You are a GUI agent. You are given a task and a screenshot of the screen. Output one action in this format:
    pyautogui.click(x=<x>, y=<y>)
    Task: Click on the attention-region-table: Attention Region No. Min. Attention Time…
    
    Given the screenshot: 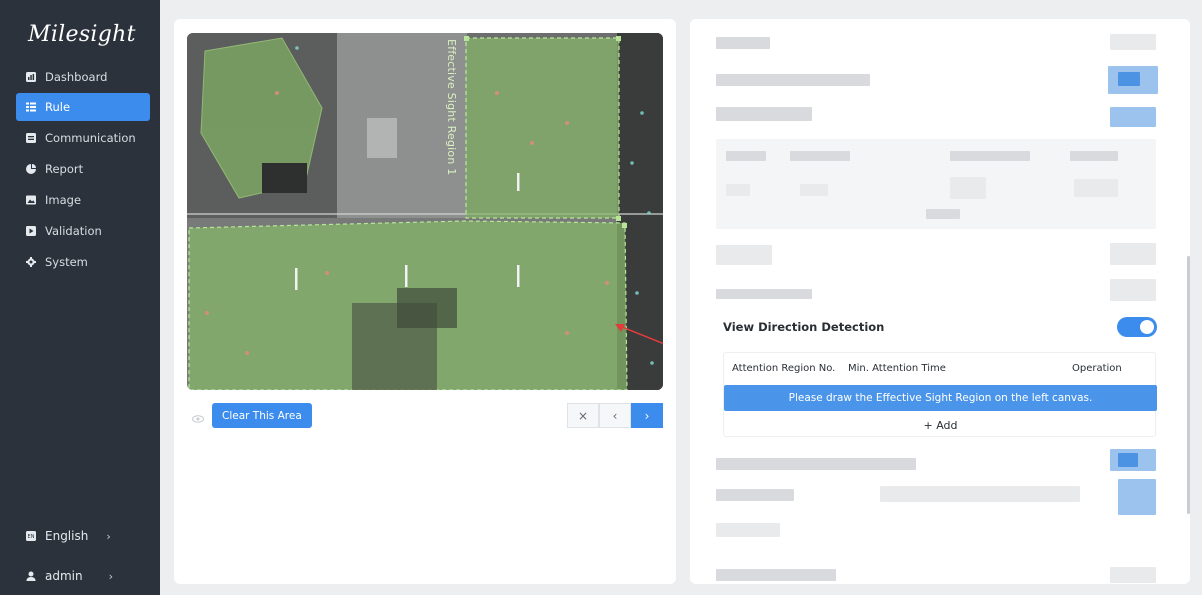 What is the action you would take?
    pyautogui.click(x=940, y=394)
    